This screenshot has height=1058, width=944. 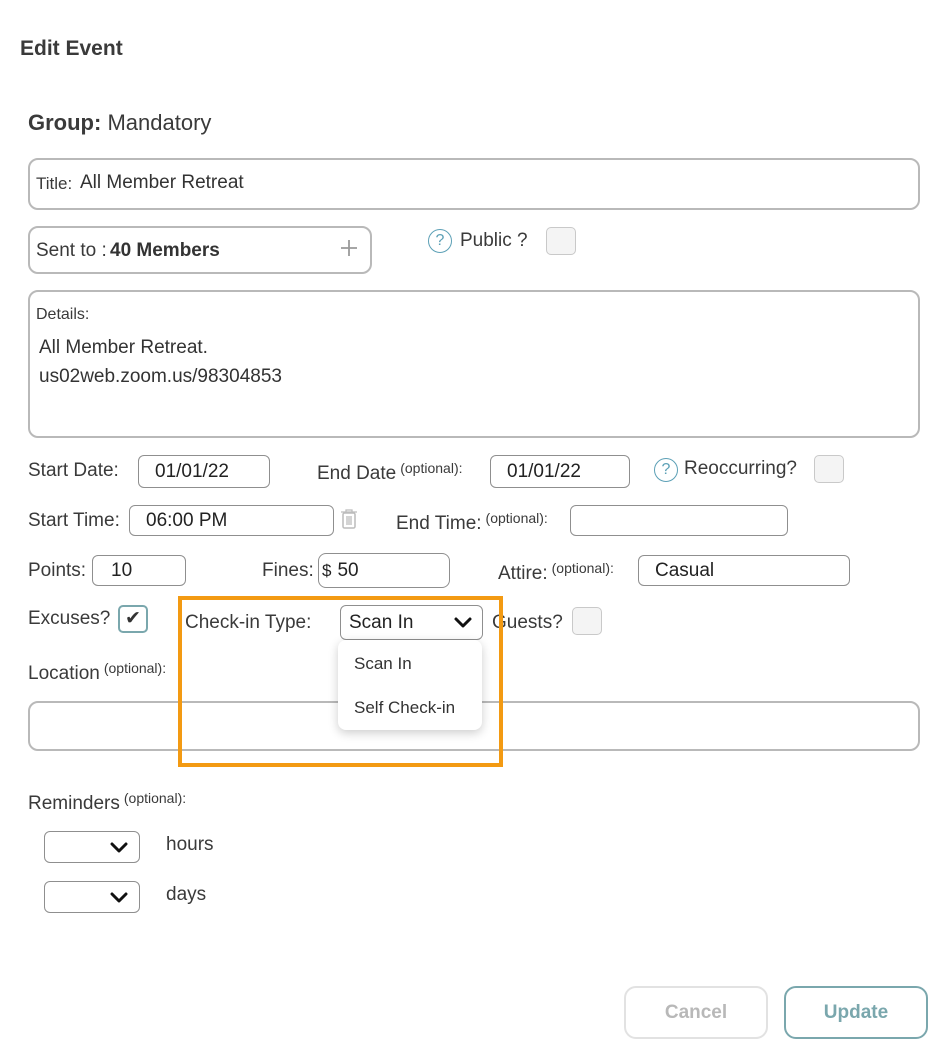 I want to click on days-label: days, so click(x=186, y=894).